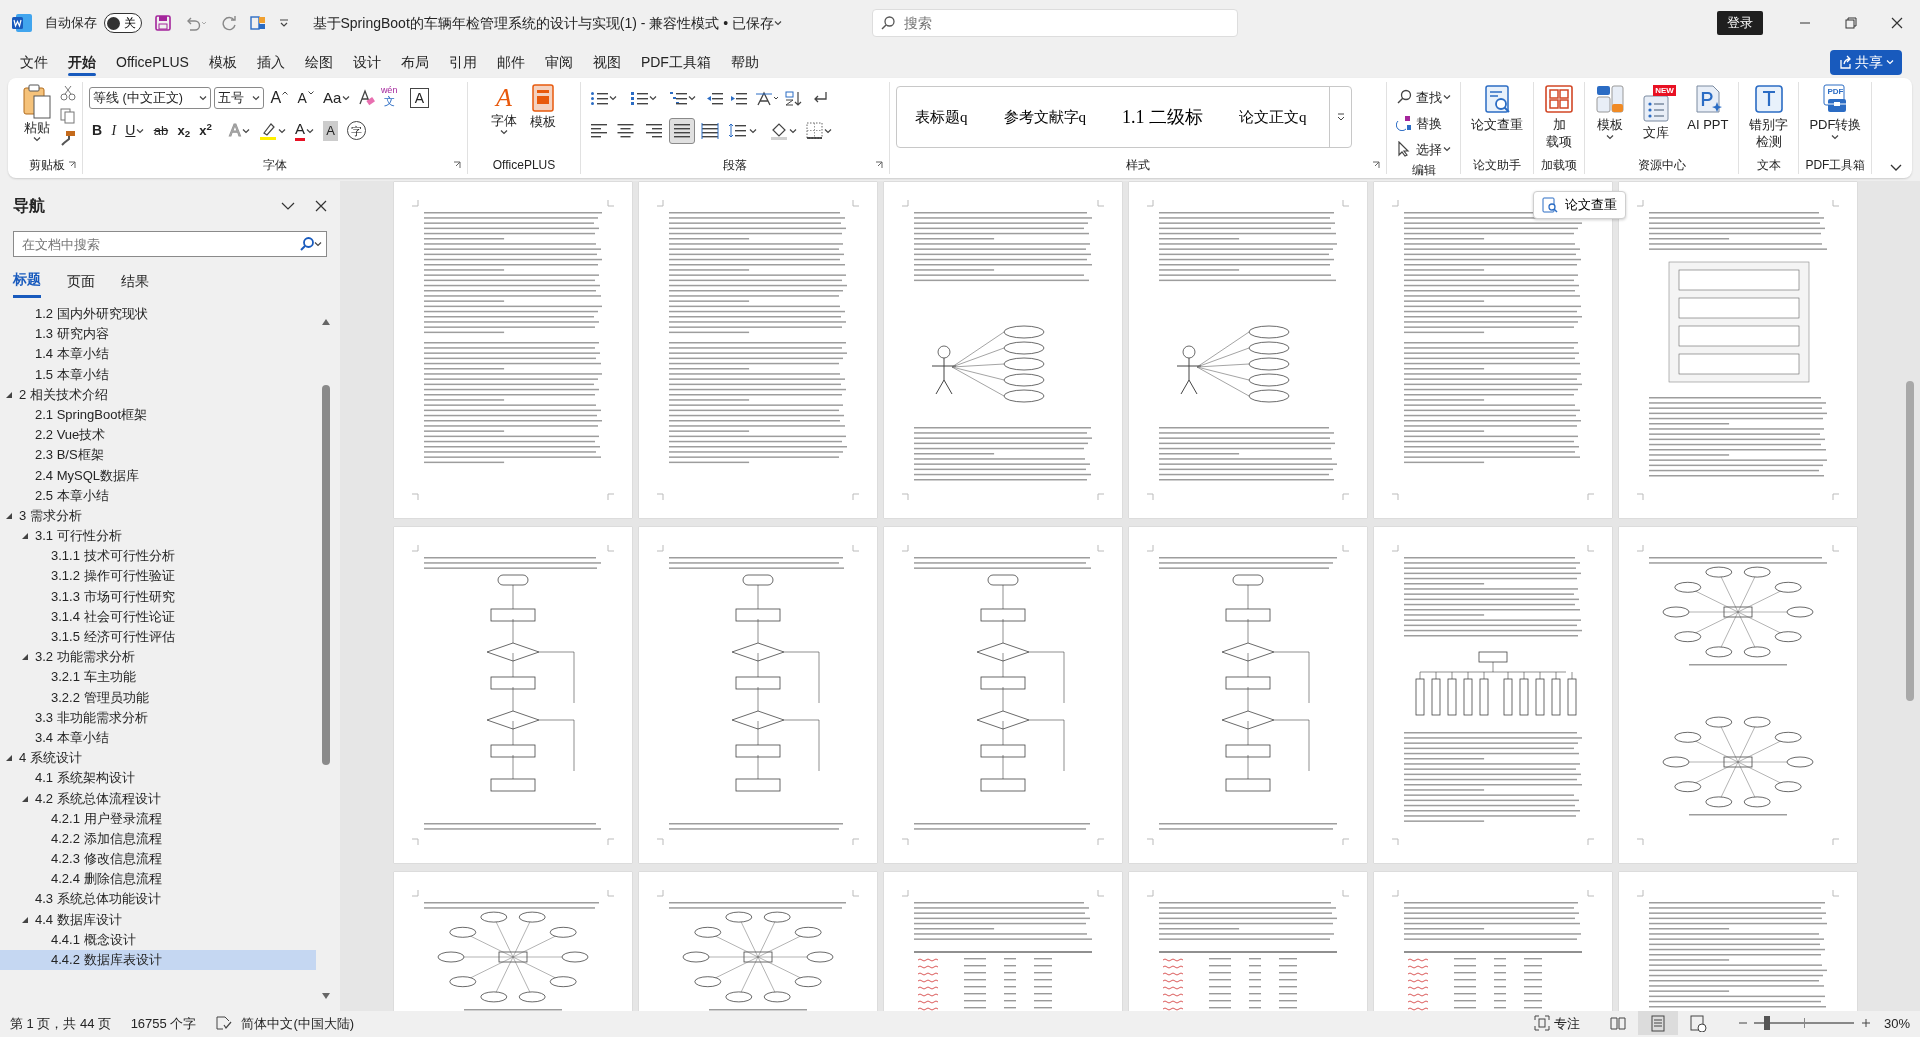 The width and height of the screenshot is (1920, 1037). I want to click on ribbon-tab: 邮件, so click(510, 62).